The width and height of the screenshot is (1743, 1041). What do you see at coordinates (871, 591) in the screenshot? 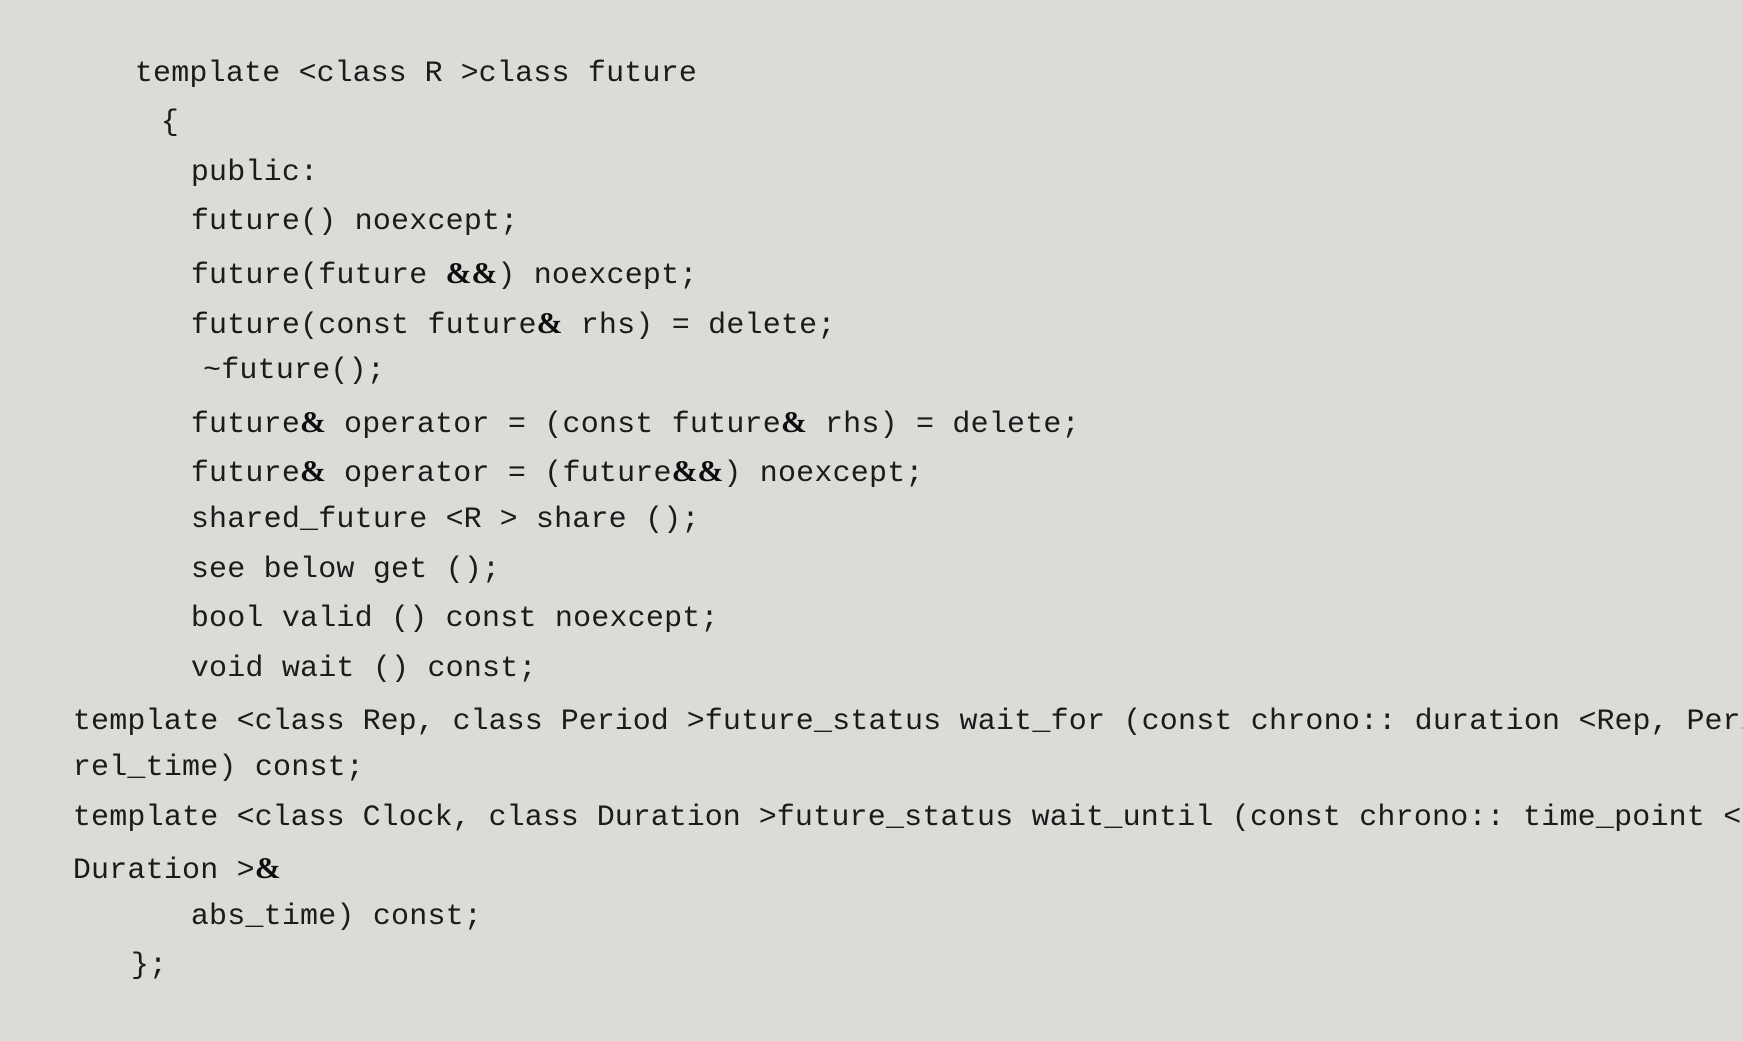
I see `code-line: bool valid () const noexcept;` at bounding box center [871, 591].